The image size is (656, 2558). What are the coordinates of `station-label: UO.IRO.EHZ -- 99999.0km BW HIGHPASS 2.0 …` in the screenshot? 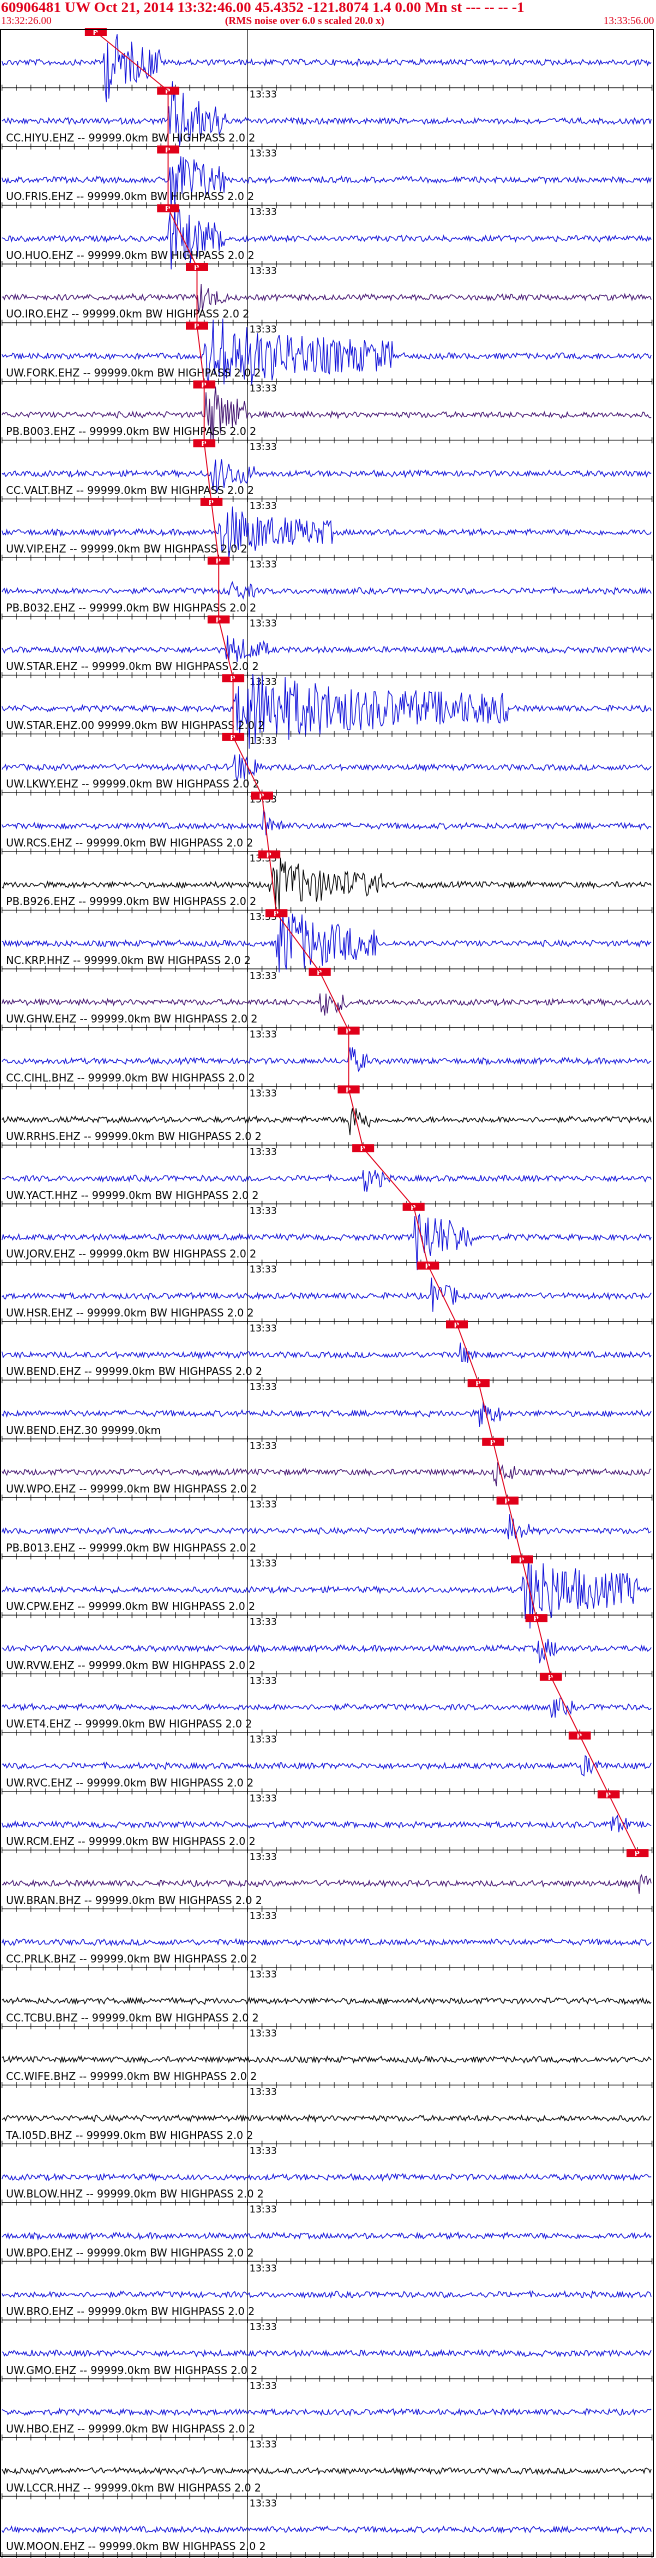 It's located at (127, 315).